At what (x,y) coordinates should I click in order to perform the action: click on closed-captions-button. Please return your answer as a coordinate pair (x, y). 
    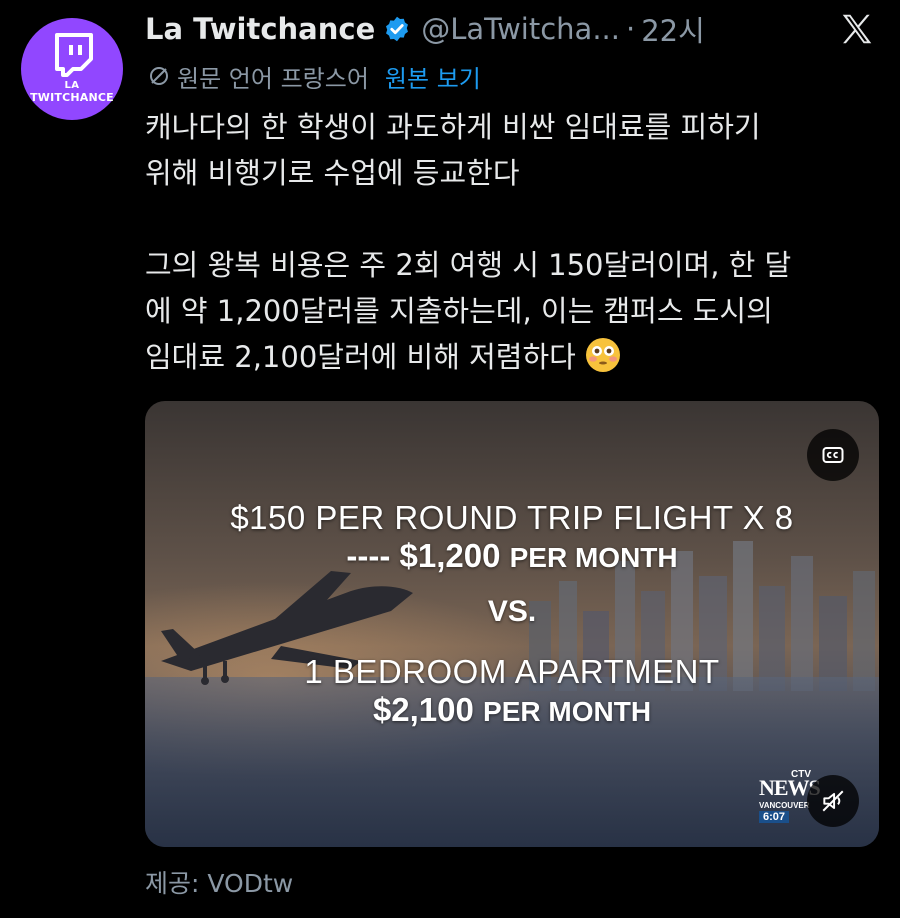
    Looking at the image, I should click on (833, 455).